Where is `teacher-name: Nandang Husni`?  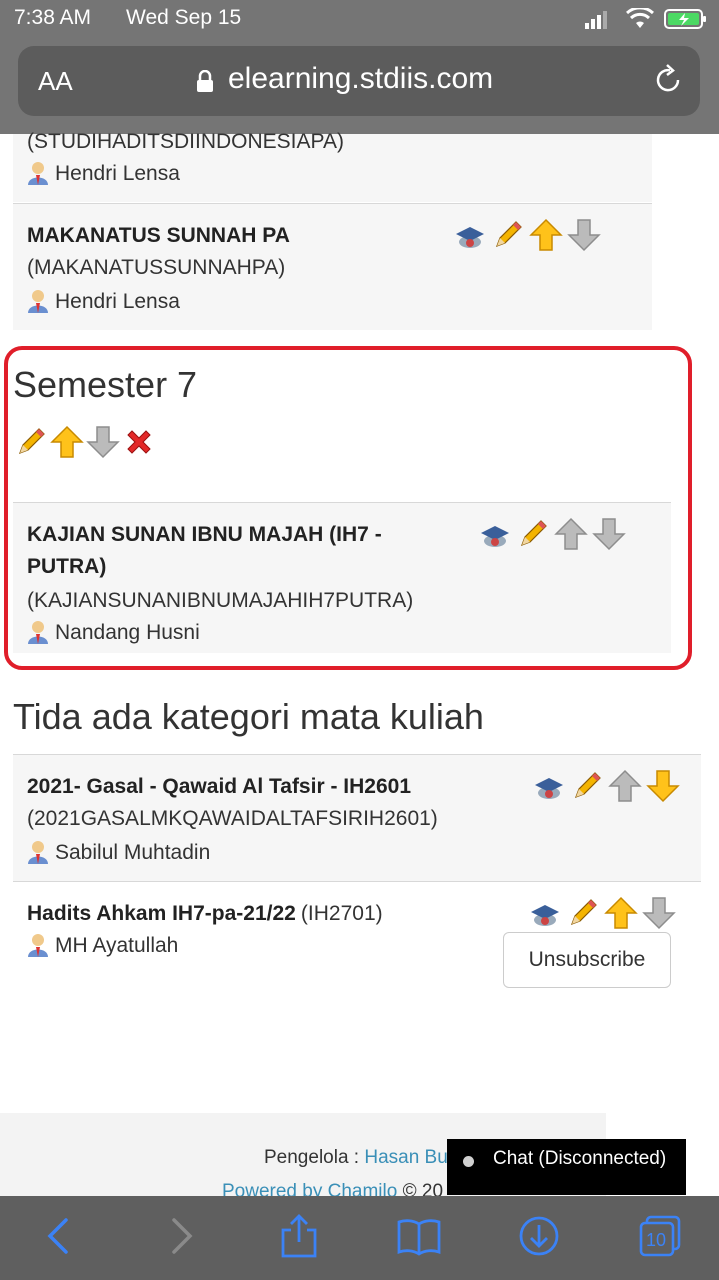 teacher-name: Nandang Husni is located at coordinates (127, 632).